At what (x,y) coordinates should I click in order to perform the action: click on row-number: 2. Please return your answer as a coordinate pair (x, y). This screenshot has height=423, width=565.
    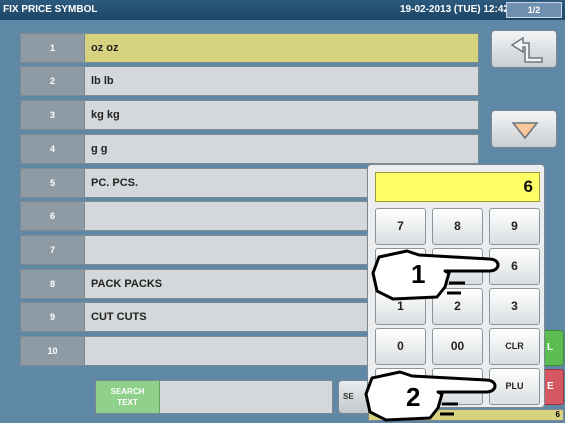
    Looking at the image, I should click on (52, 81).